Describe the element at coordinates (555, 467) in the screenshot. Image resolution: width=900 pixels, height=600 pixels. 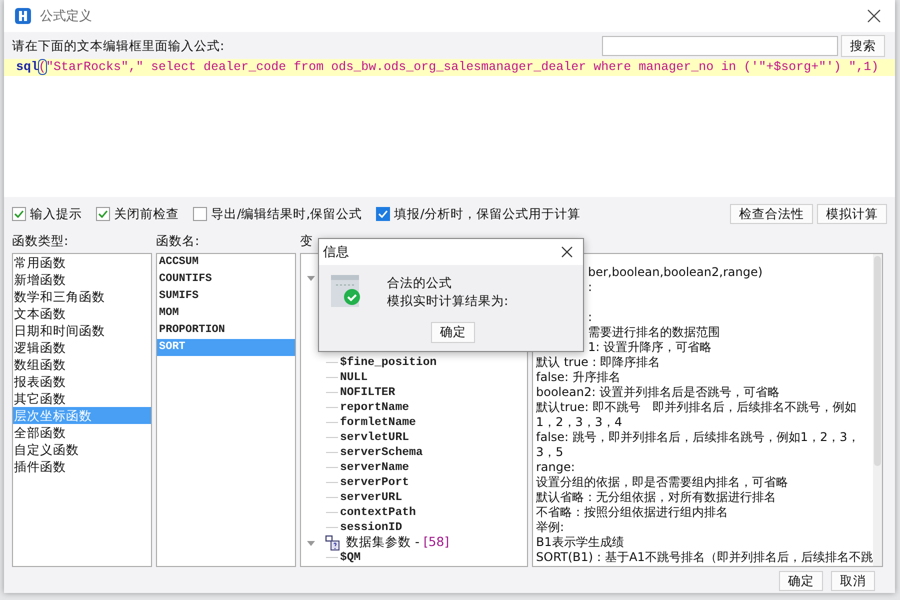
I see `help-text-line: range:` at that location.